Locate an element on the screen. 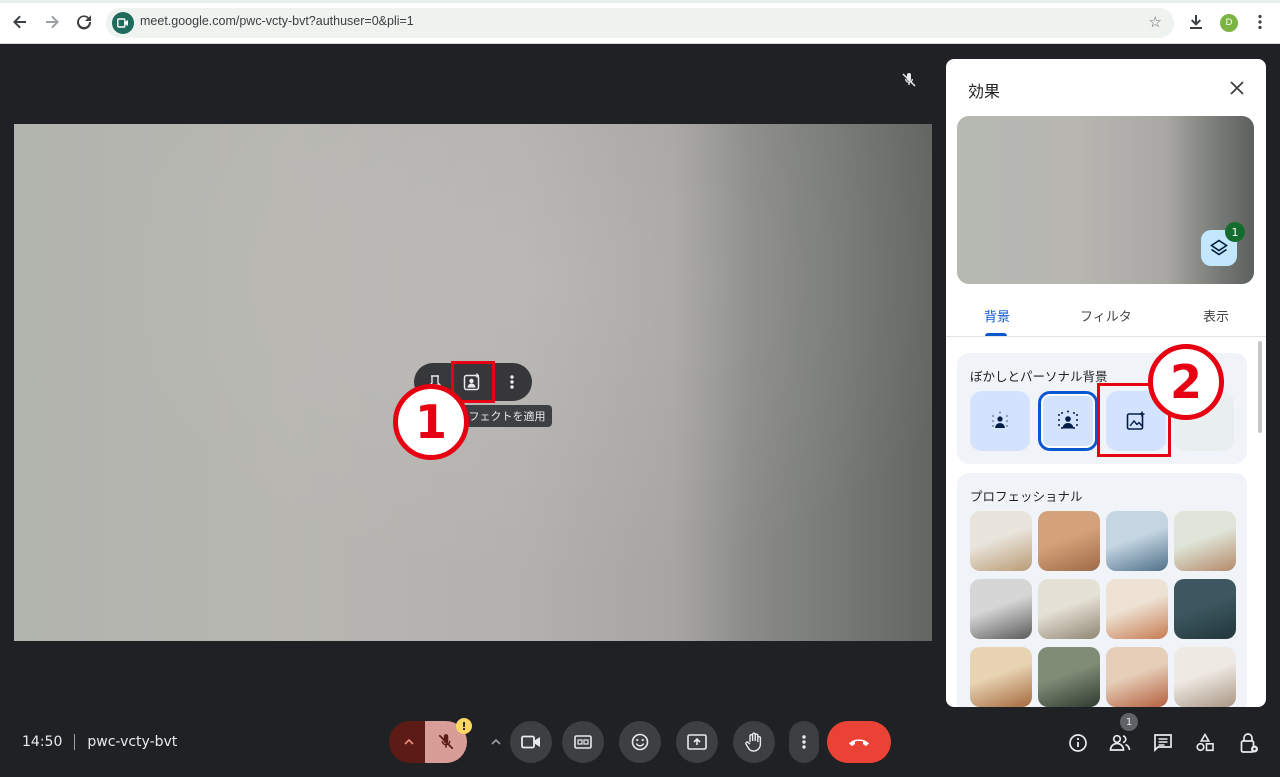 The image size is (1280, 777). captions-icon is located at coordinates (583, 742).